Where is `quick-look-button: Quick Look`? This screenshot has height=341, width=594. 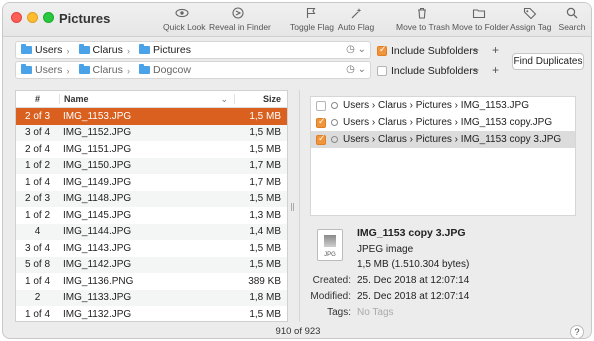 quick-look-button: Quick Look is located at coordinates (184, 21).